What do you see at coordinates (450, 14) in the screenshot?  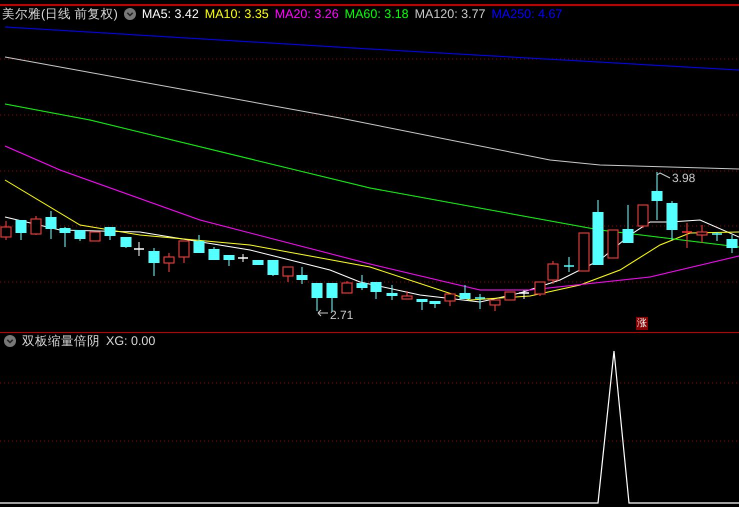 I see `moving-average-legend: MA120: 3.77` at bounding box center [450, 14].